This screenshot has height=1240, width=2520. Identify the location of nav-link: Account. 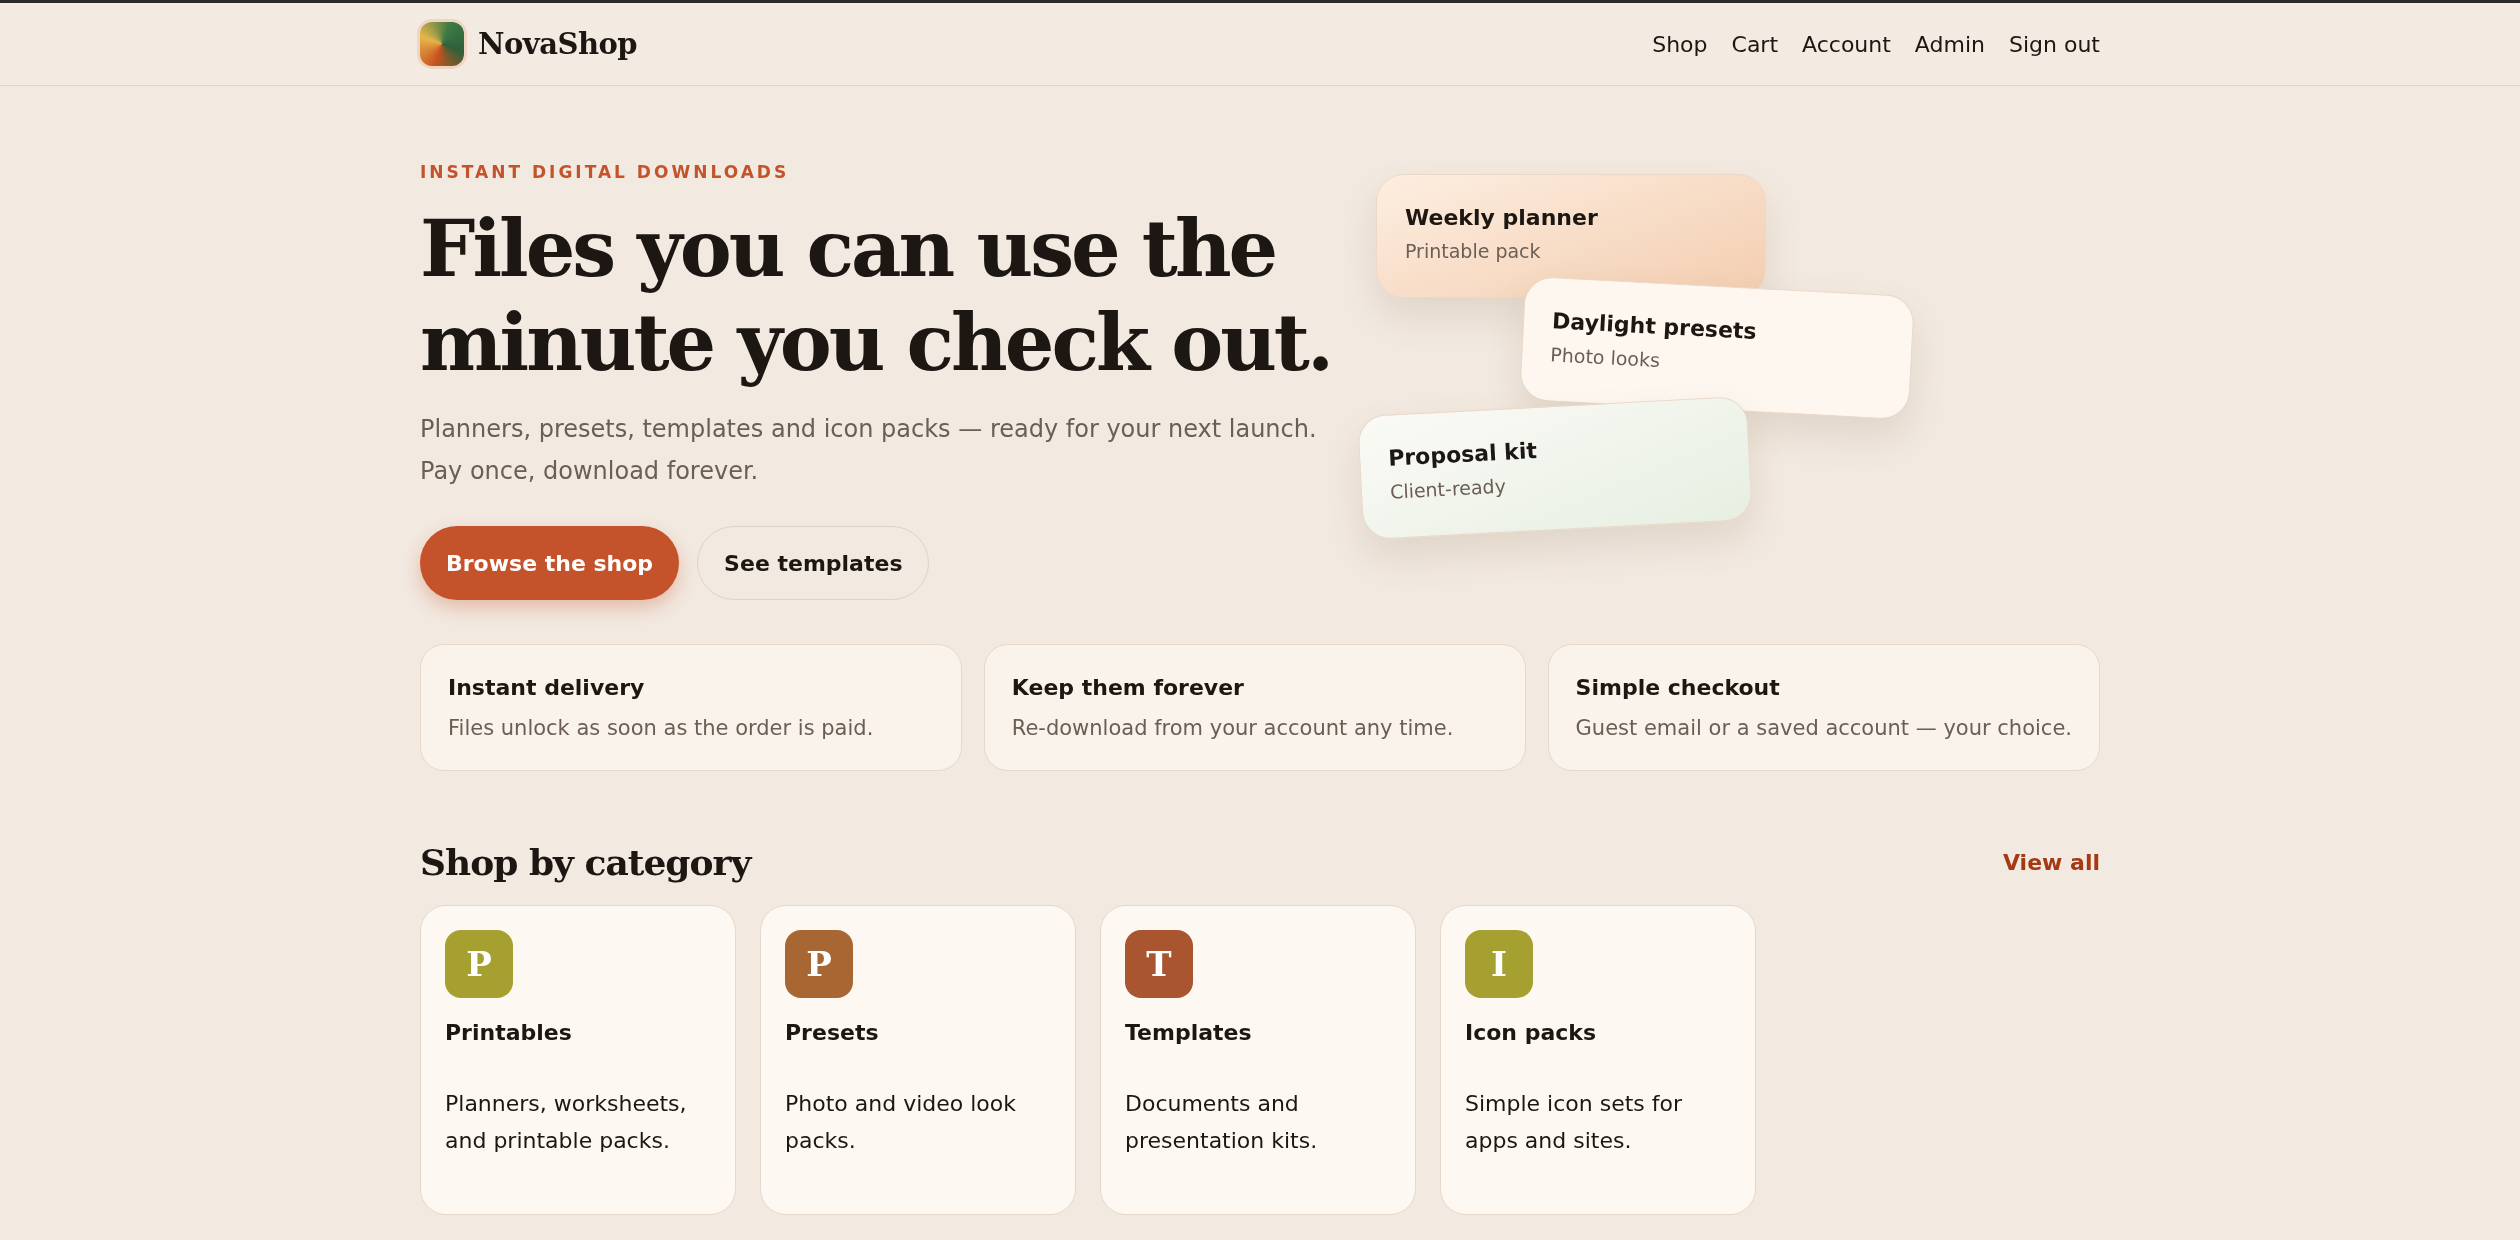
(1846, 44).